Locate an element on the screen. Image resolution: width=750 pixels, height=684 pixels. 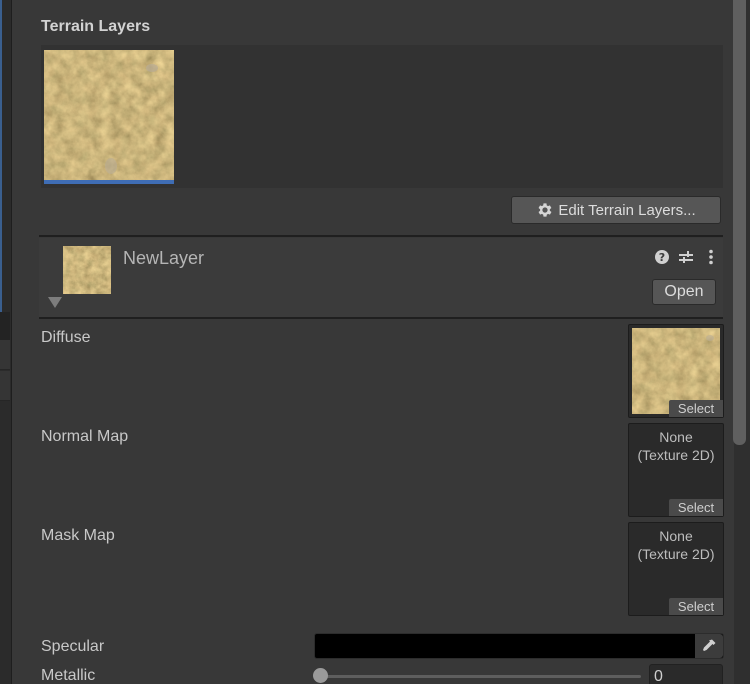
metallic-slider-thumb is located at coordinates (320, 675).